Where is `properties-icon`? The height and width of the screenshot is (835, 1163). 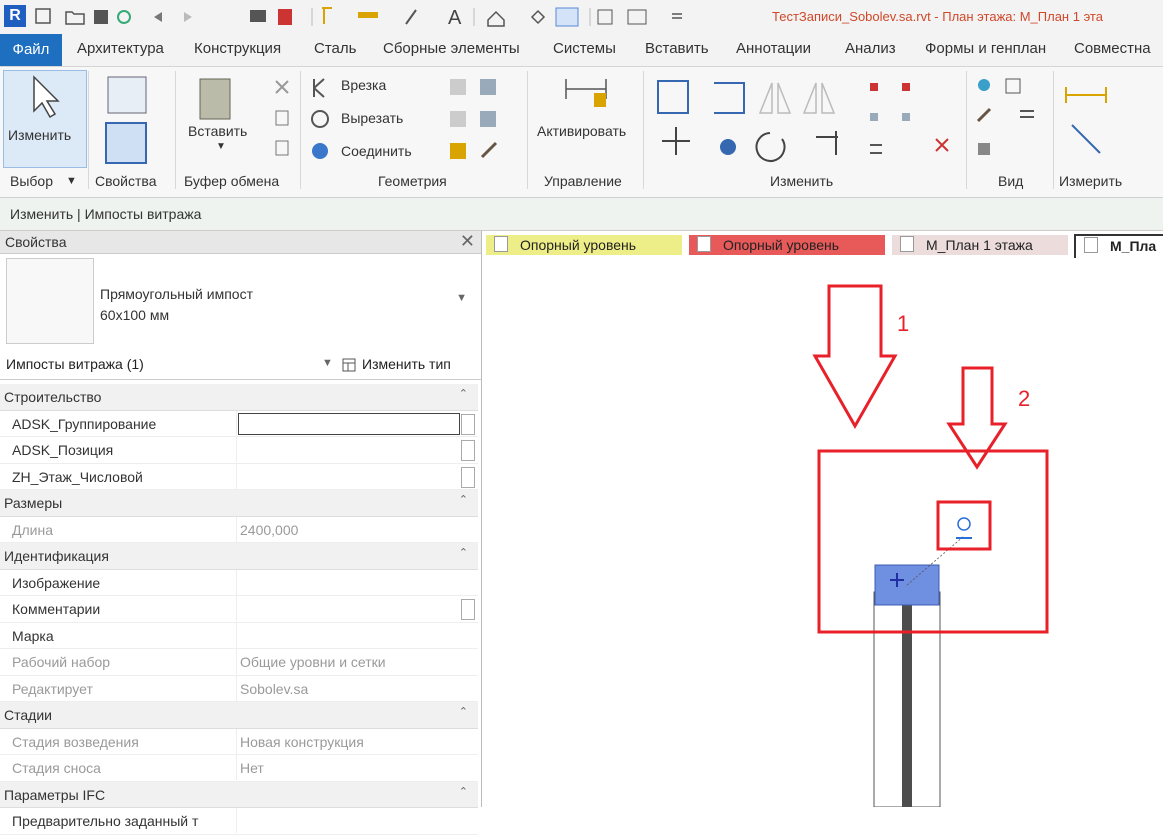
properties-icon is located at coordinates (126, 143).